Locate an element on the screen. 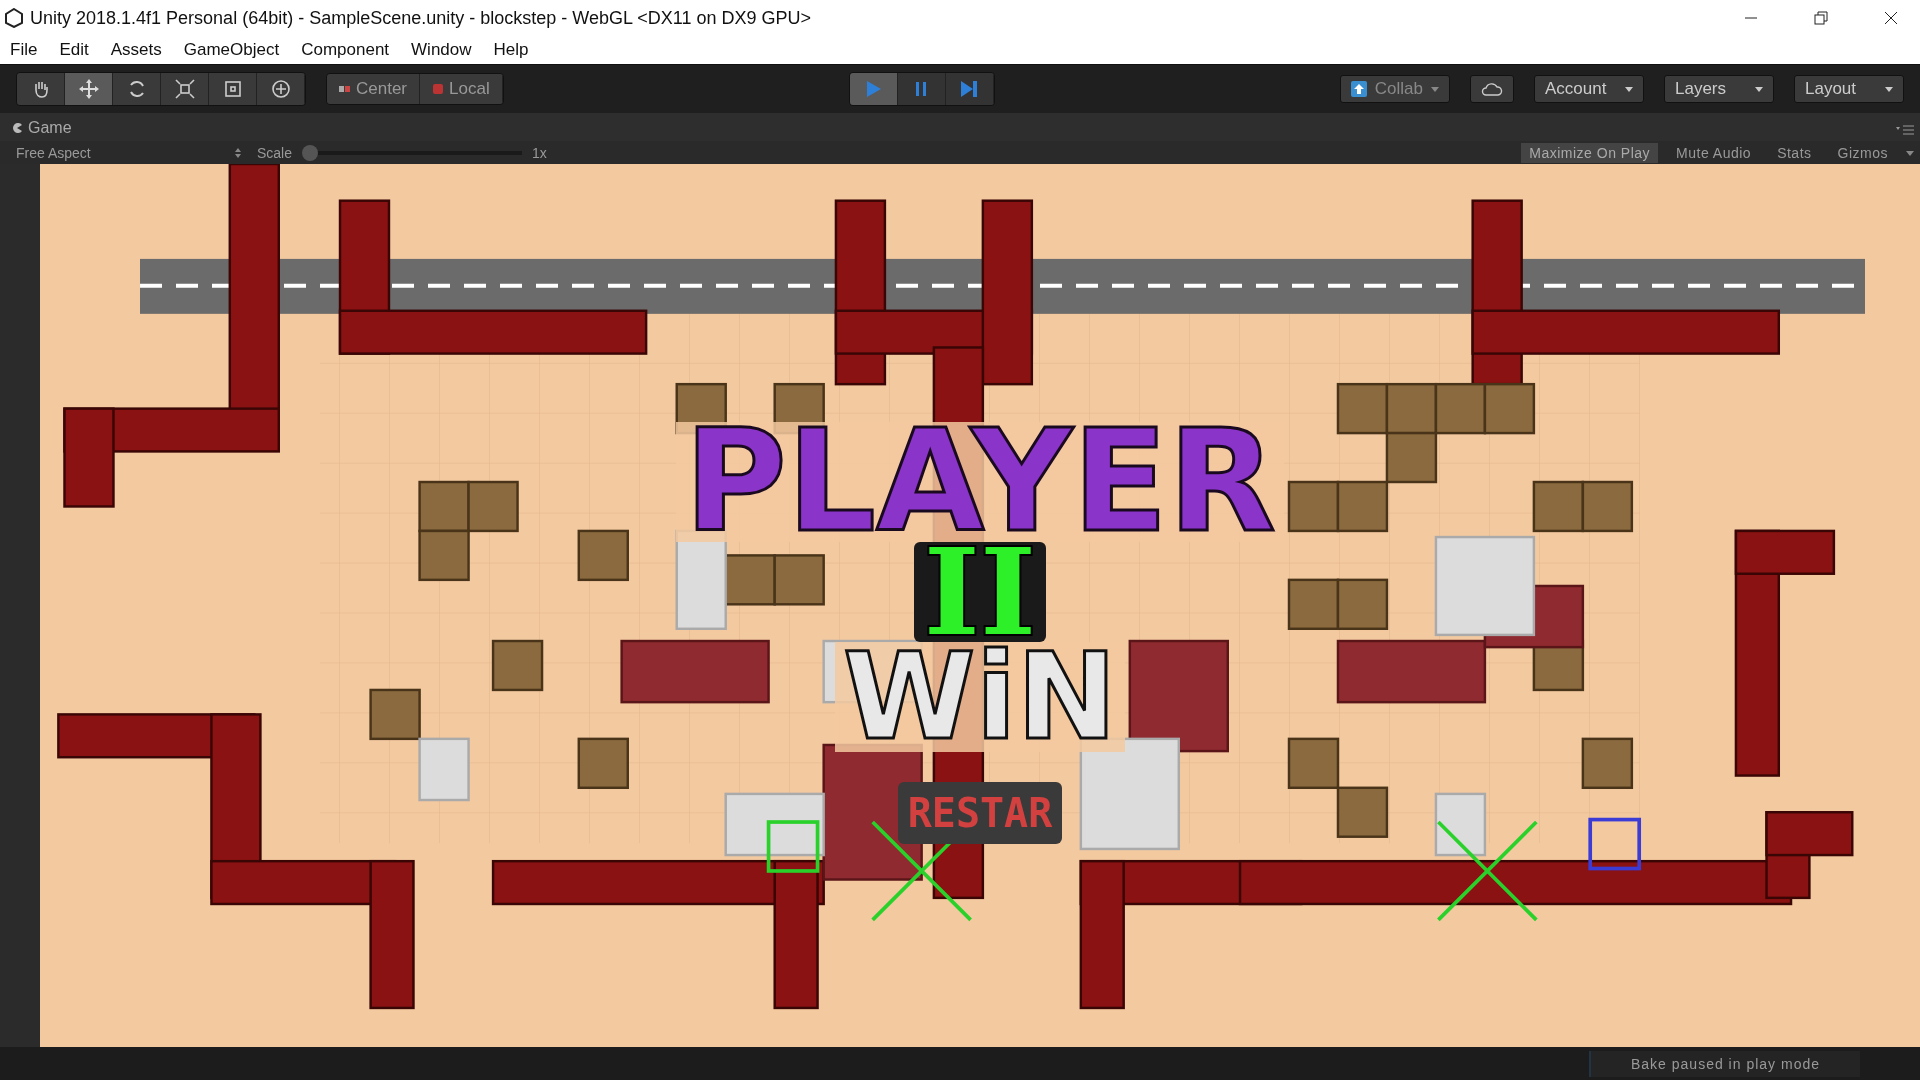 Image resolution: width=1920 pixels, height=1080 pixels. game-view-toggle: Gizmos is located at coordinates (1862, 152).